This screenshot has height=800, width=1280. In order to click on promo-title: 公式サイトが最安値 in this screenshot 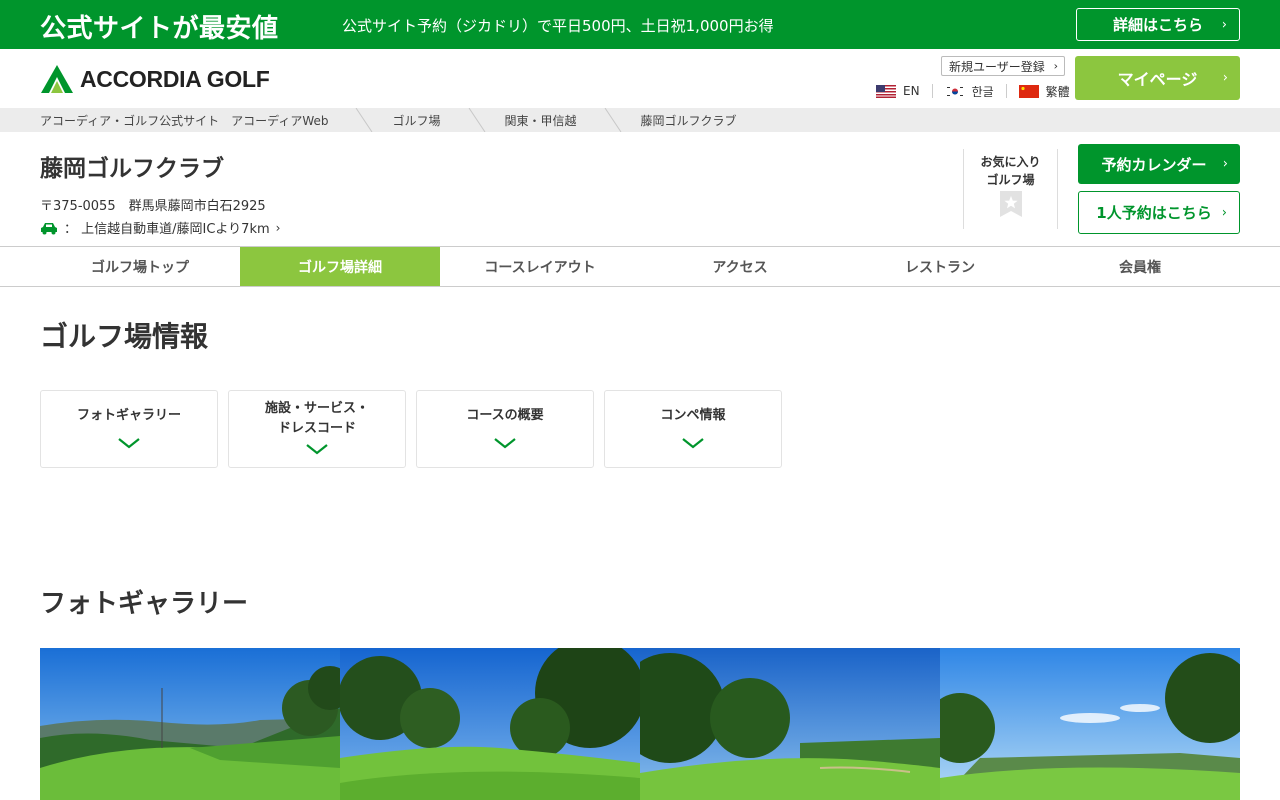, I will do `click(159, 29)`.